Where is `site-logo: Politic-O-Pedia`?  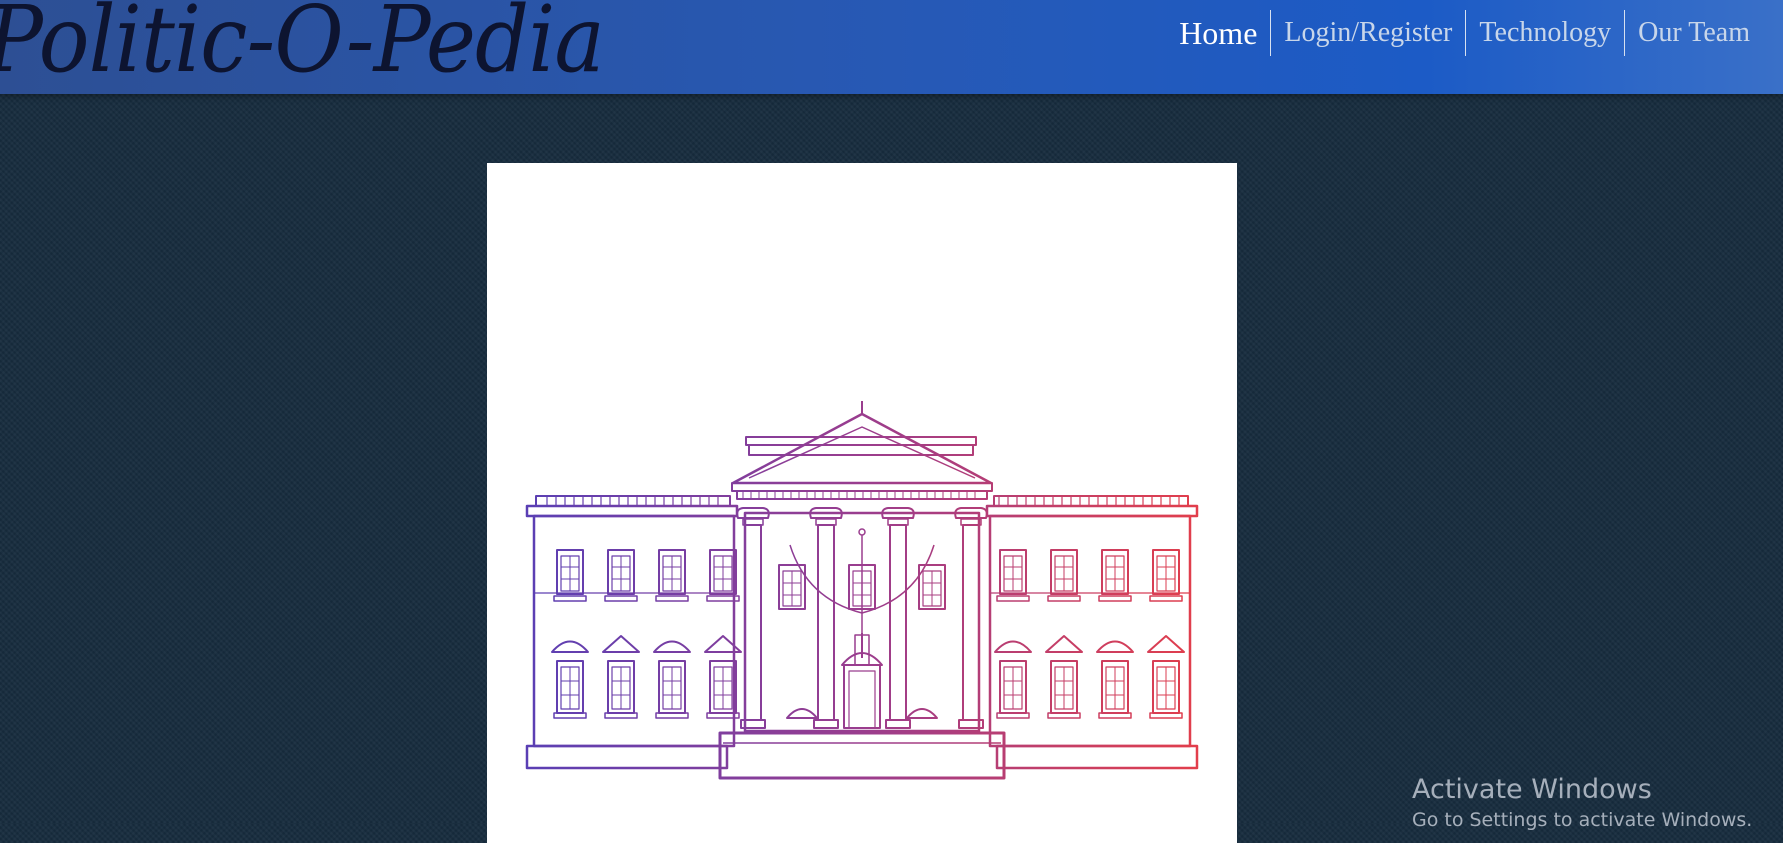 site-logo: Politic-O-Pedia is located at coordinates (302, 46).